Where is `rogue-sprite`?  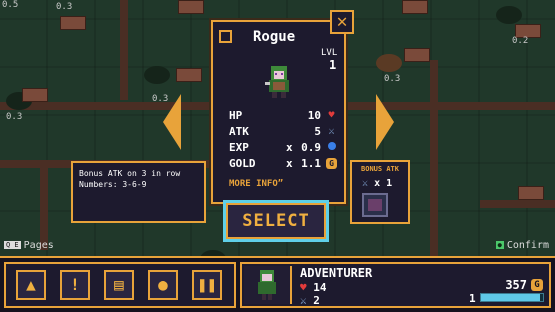
rogue-sprite is located at coordinates (277, 82).